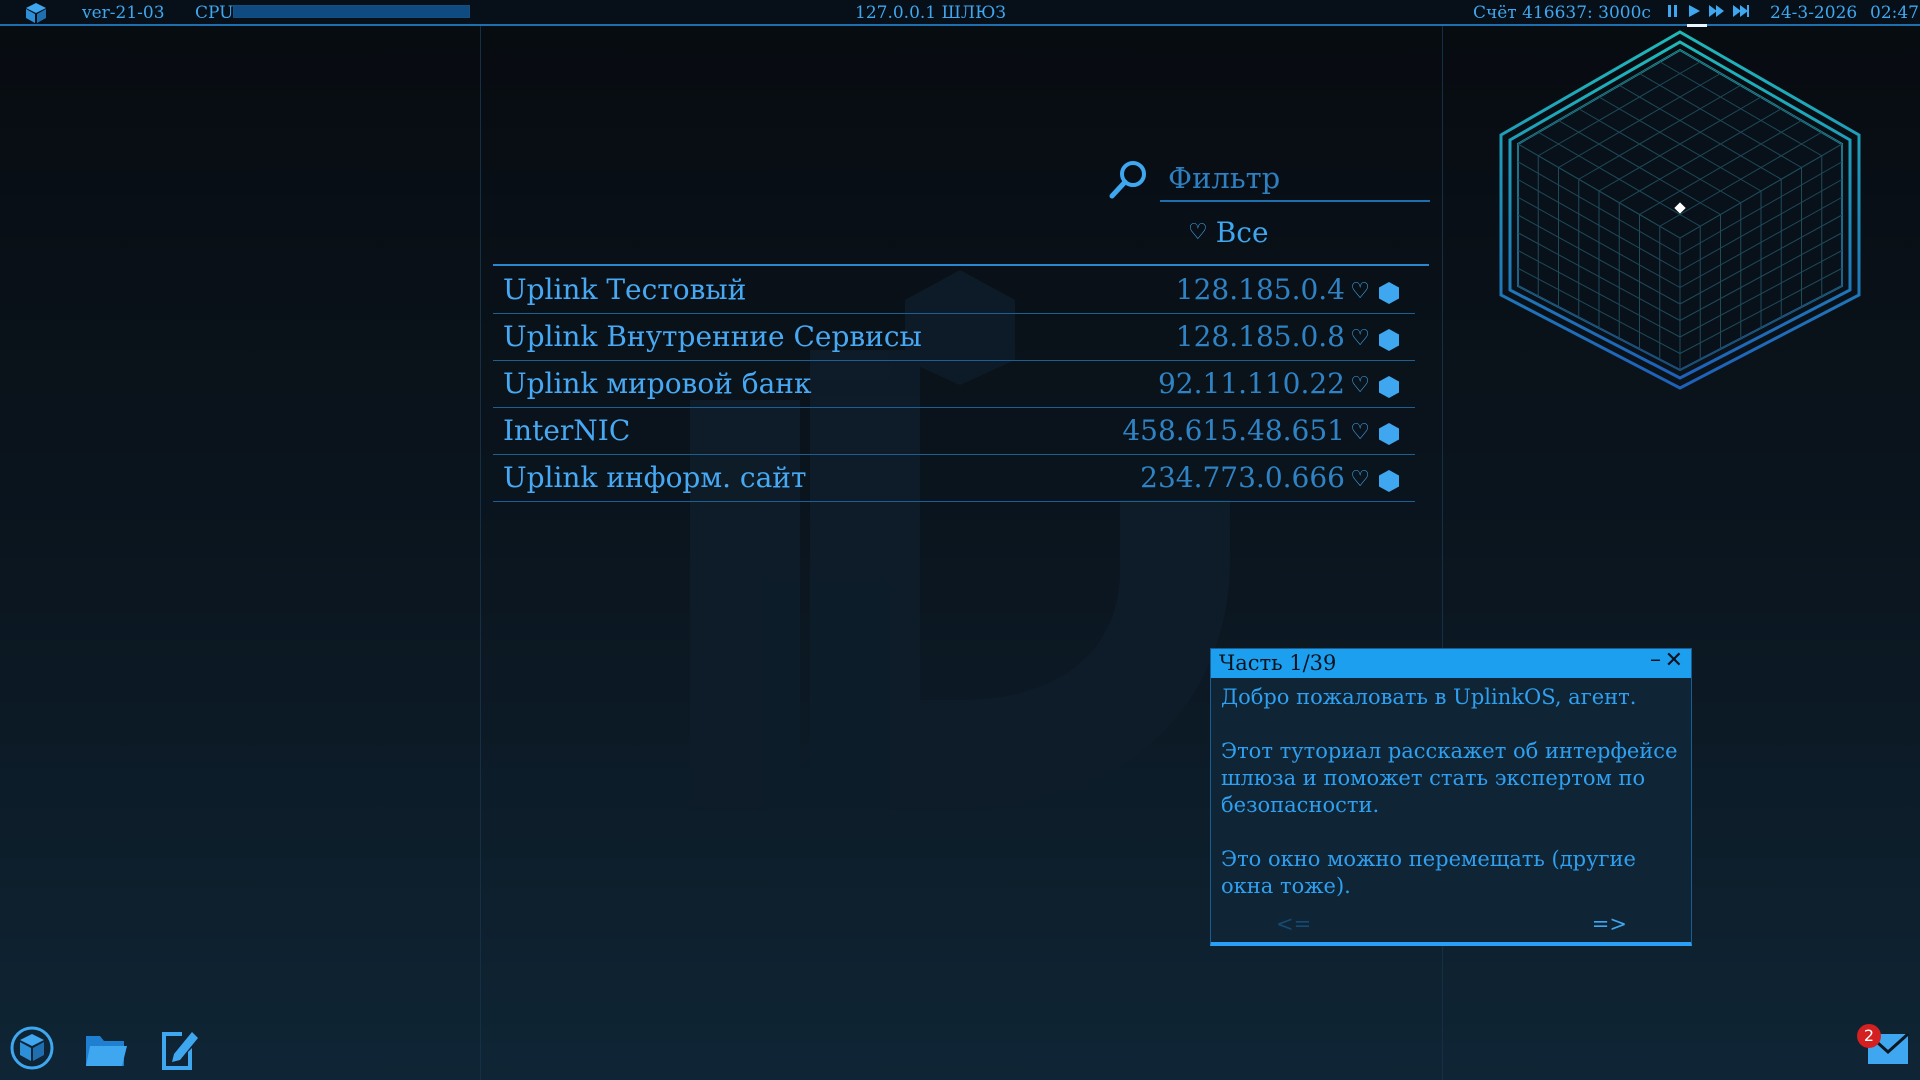 The image size is (1920, 1080). Describe the element at coordinates (214, 13) in the screenshot. I see `cpu-label: CPU` at that location.